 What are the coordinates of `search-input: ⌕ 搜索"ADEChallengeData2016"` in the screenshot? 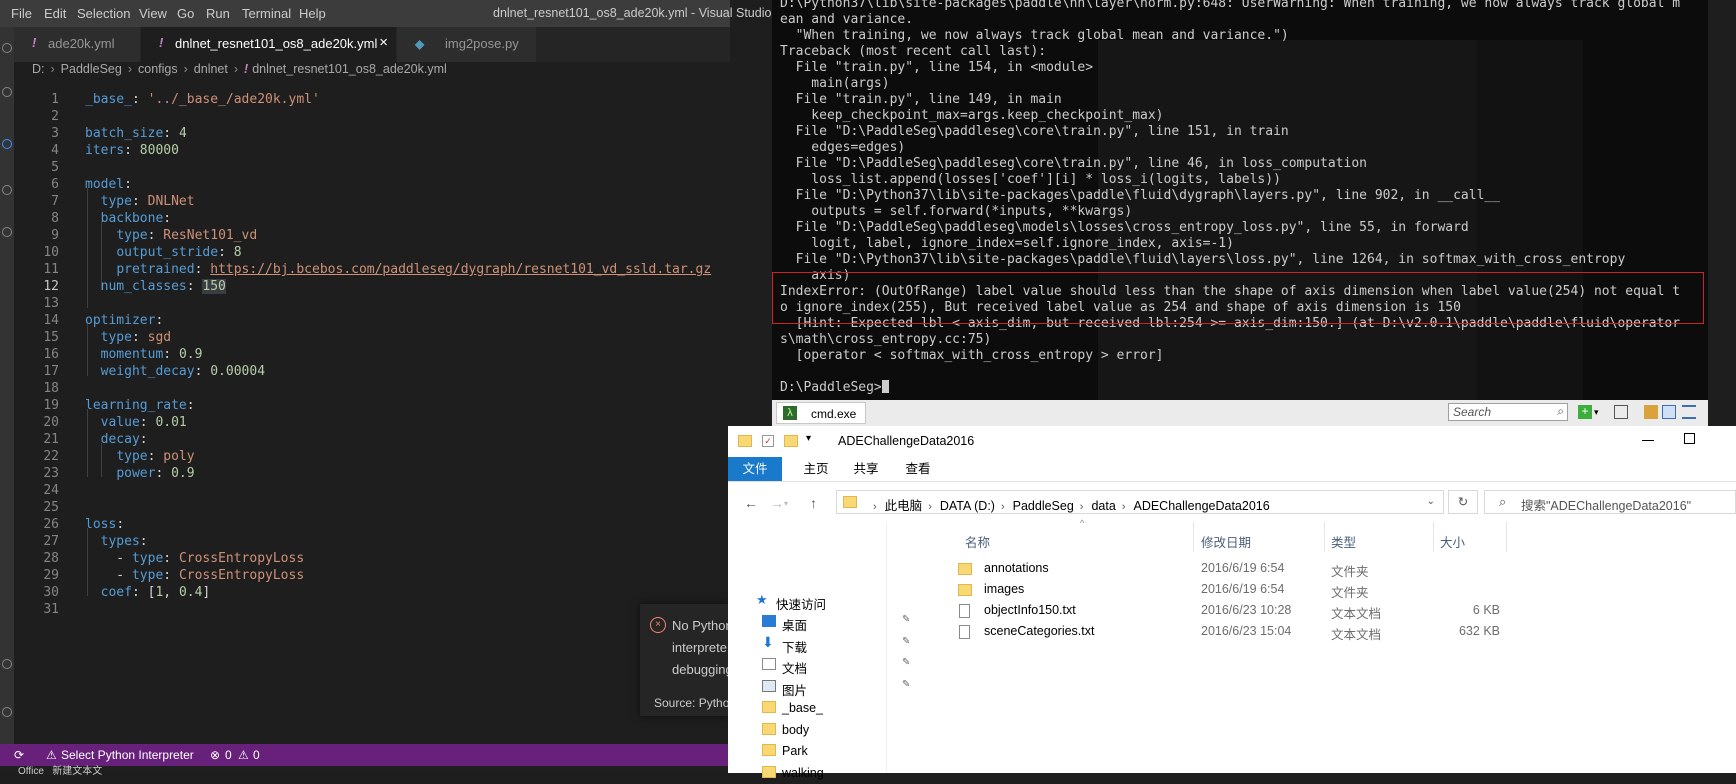 It's located at (1610, 502).